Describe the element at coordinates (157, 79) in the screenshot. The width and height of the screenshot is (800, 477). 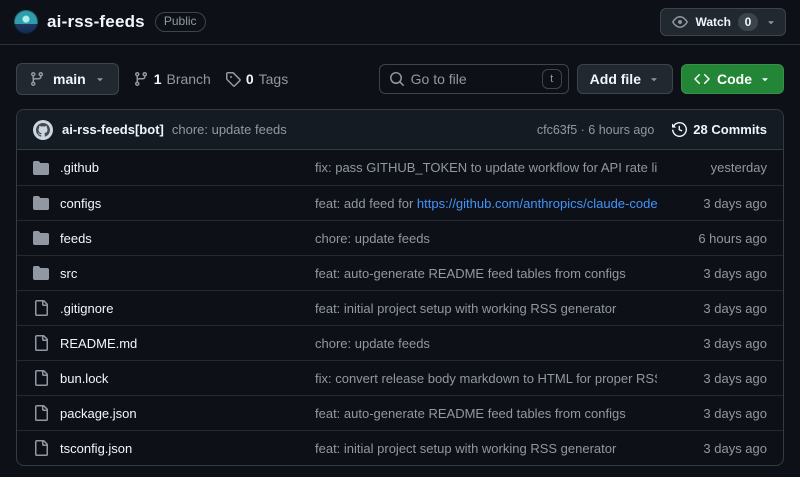
I see `branch-count: 1` at that location.